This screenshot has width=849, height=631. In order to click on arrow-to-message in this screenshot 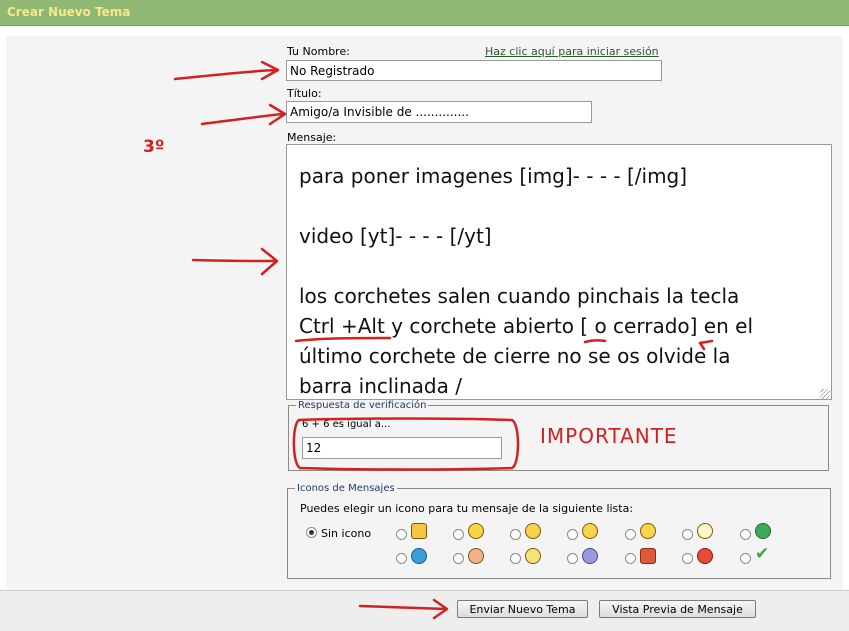, I will do `click(235, 261)`.